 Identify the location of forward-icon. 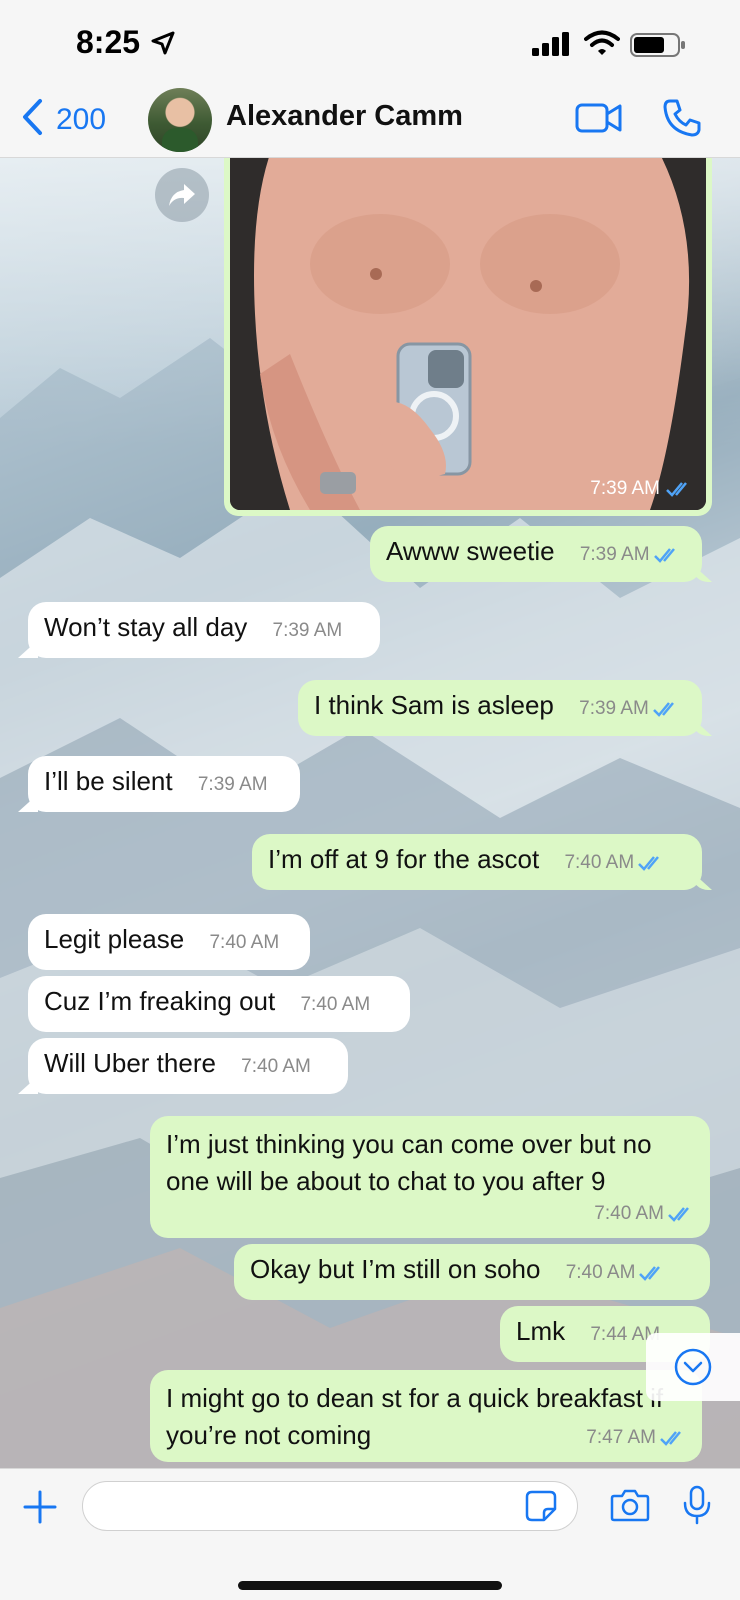
(182, 195).